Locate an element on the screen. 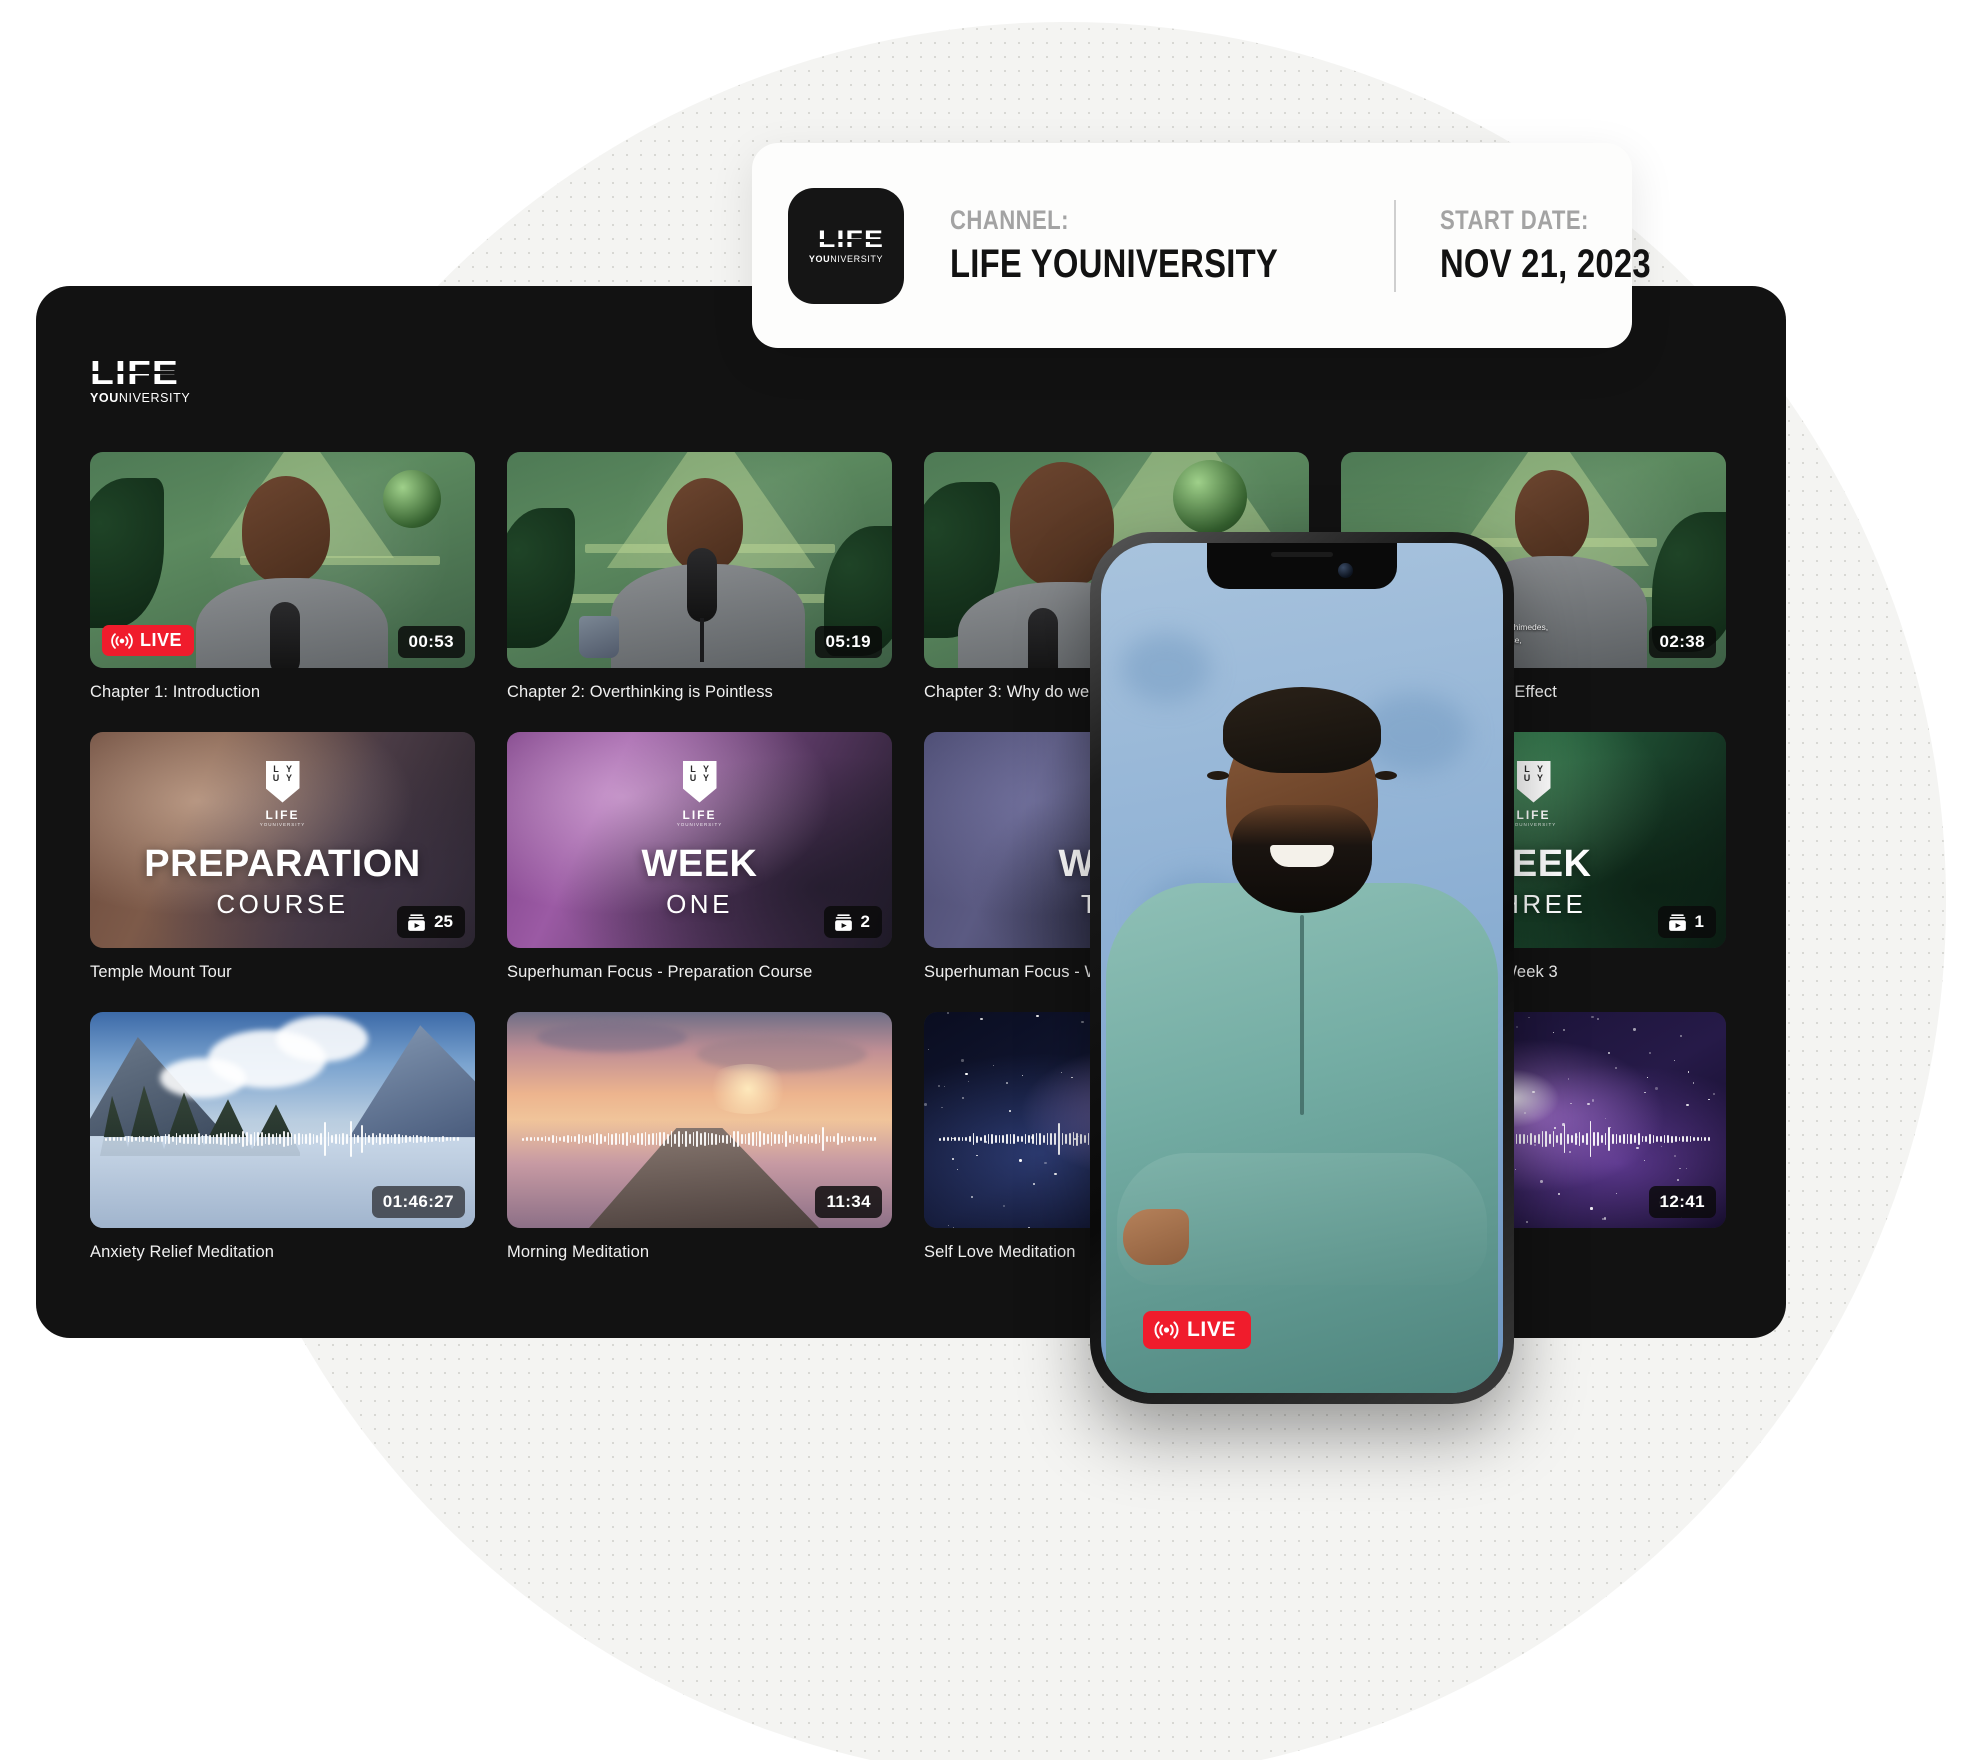 This screenshot has width=1980, height=1760. host-hair is located at coordinates (1302, 730).